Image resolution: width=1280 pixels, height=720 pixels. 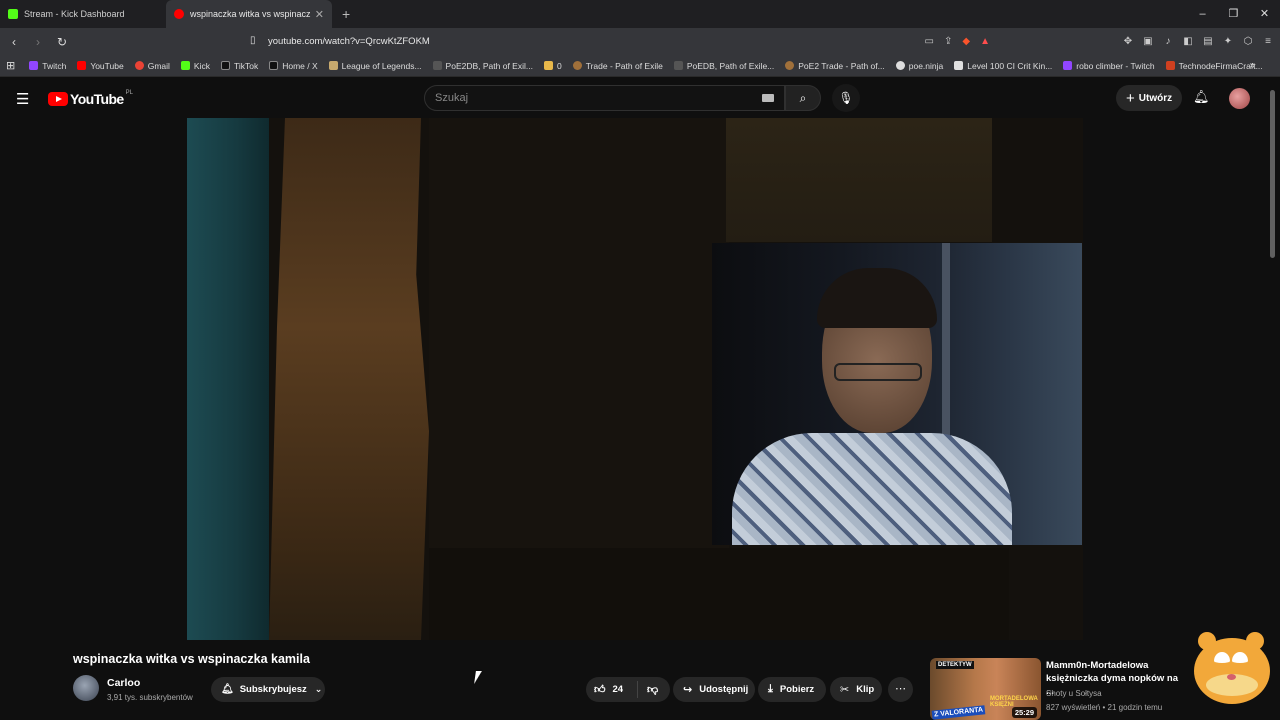 I want to click on keyboard-icon, so click(x=768, y=98).